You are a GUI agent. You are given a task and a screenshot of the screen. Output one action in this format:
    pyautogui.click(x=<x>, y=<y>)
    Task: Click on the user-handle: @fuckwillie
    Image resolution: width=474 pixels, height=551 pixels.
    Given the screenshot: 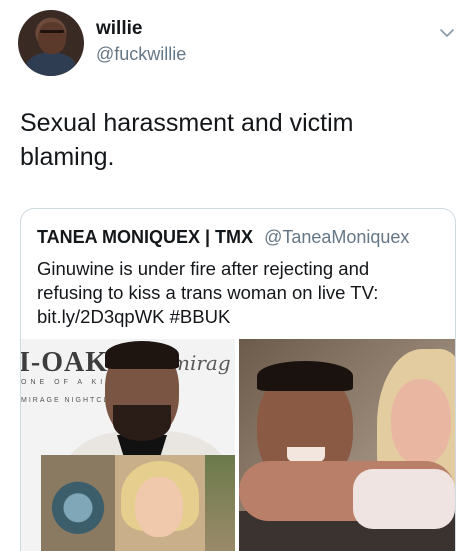 What is the action you would take?
    pyautogui.click(x=141, y=54)
    